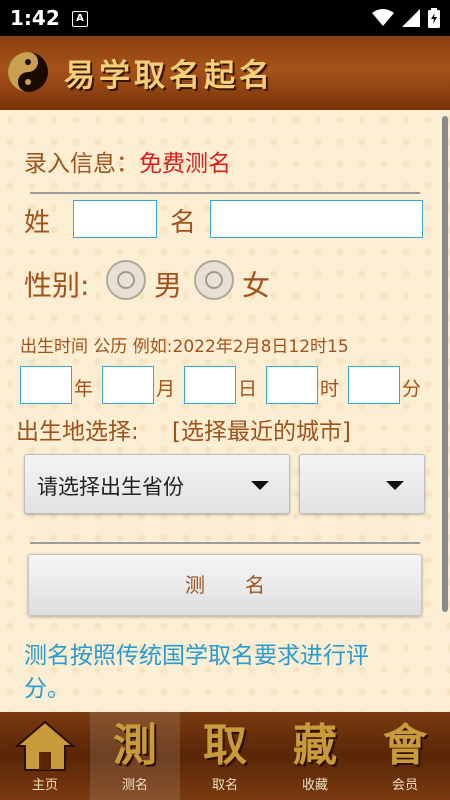 This screenshot has height=800, width=450. What do you see at coordinates (412, 389) in the screenshot?
I see `minute-unit: 分` at bounding box center [412, 389].